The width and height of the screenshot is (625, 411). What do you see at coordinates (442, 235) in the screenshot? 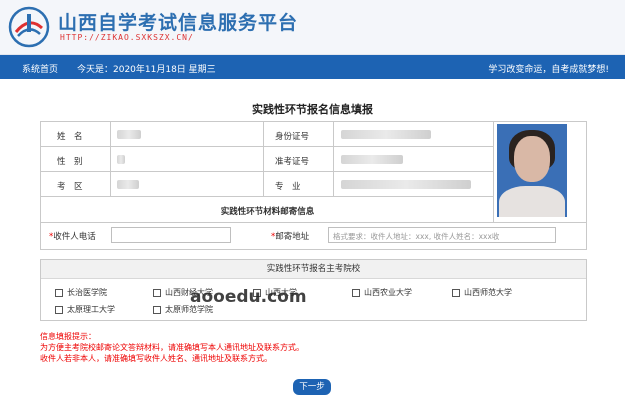
I see `address-input: 格式要求：收件人地址：xxx, 收件人姓名：xxx收` at bounding box center [442, 235].